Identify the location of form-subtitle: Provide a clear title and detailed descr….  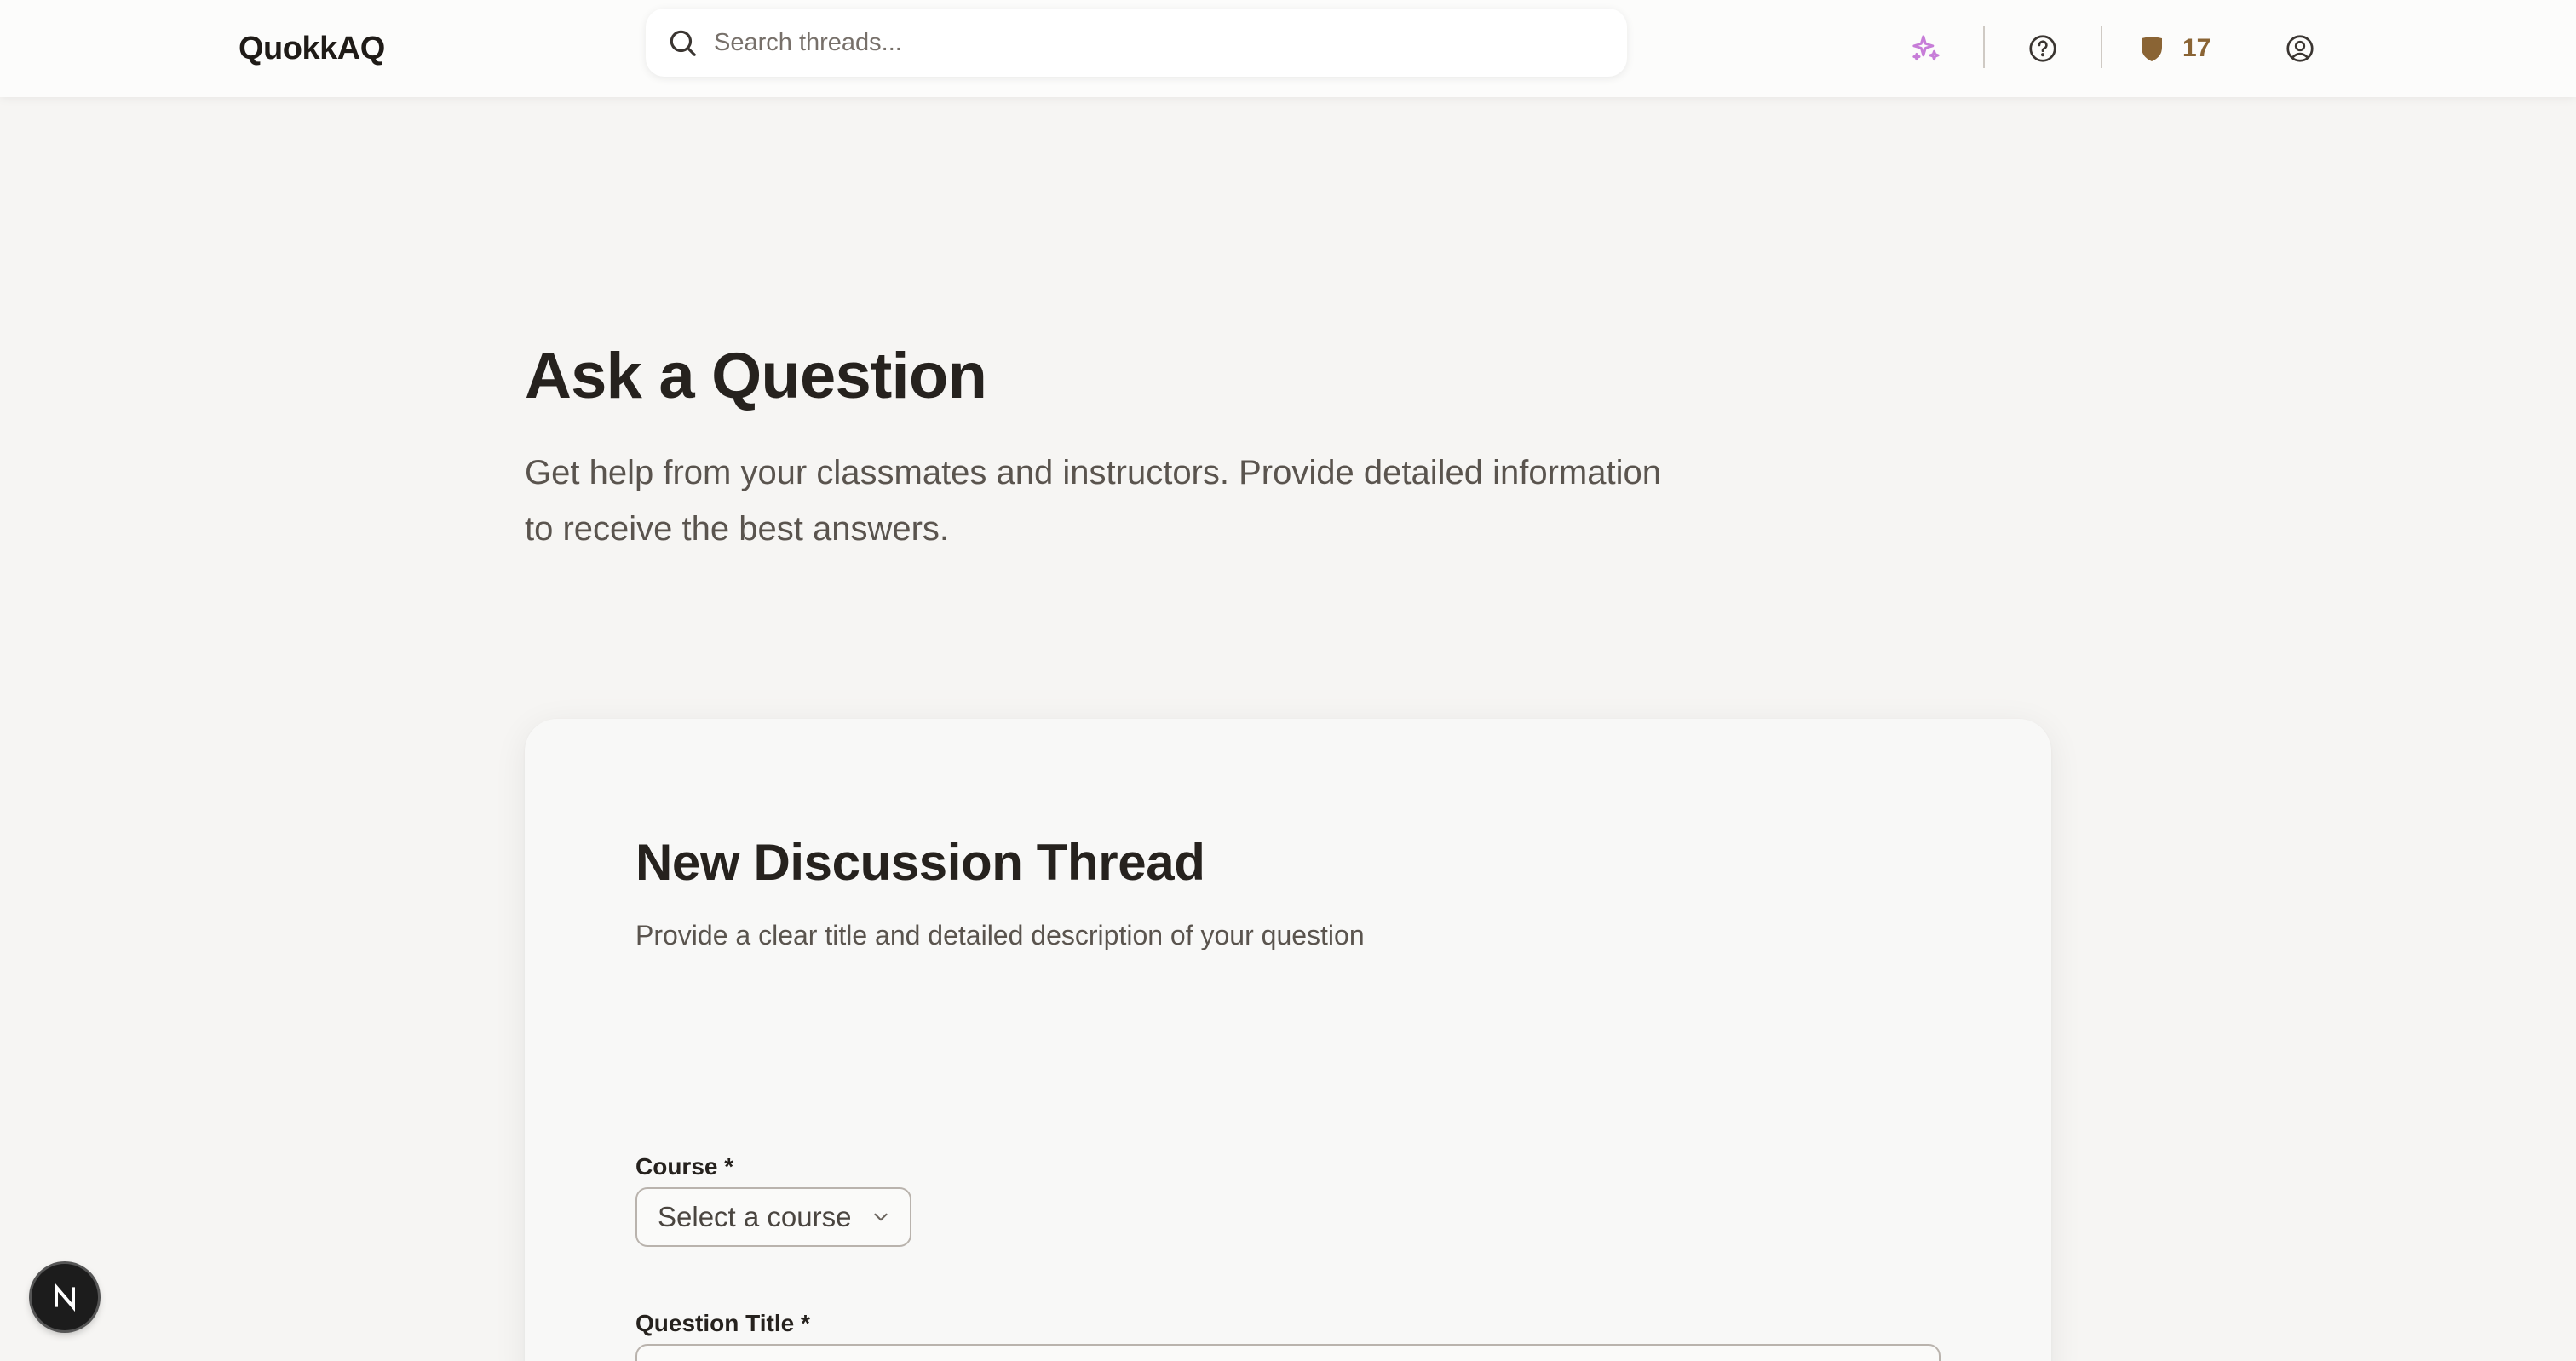
(1000, 935).